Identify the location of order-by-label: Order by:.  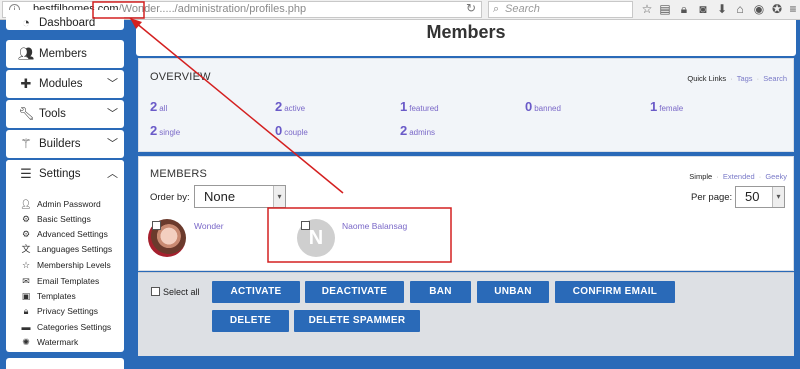
(170, 197).